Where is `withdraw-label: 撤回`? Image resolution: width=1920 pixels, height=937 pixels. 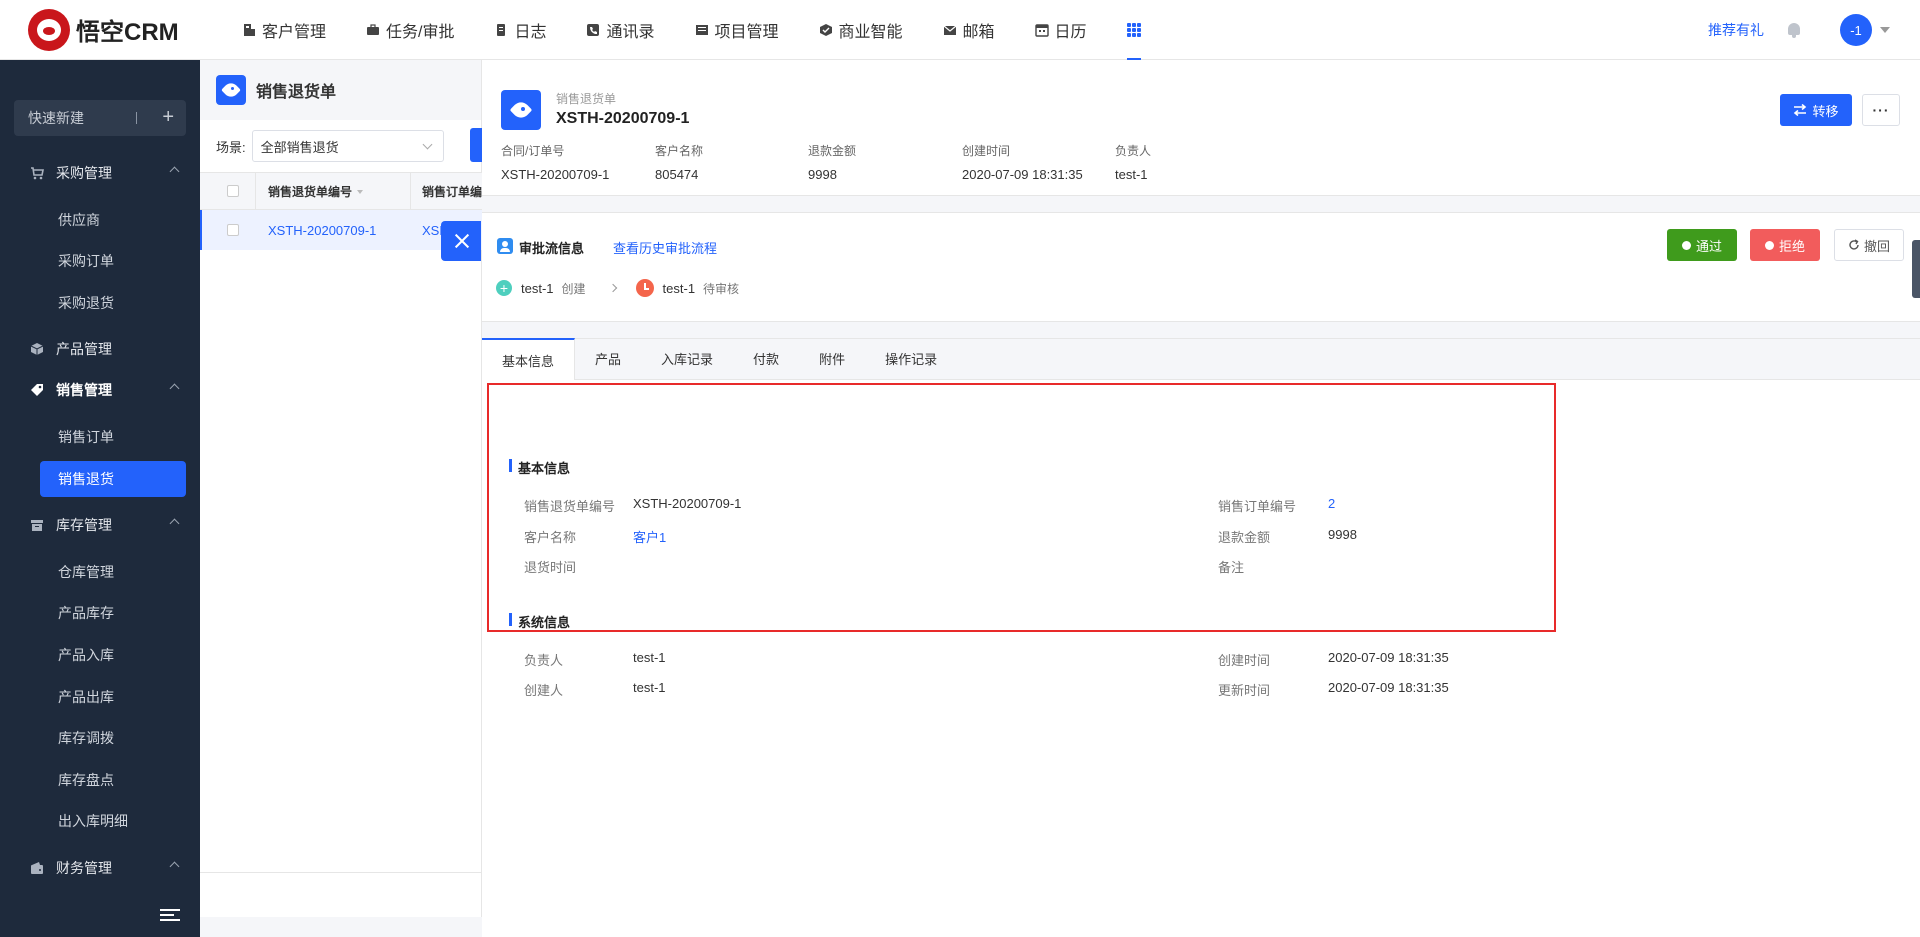 withdraw-label: 撤回 is located at coordinates (1876, 246).